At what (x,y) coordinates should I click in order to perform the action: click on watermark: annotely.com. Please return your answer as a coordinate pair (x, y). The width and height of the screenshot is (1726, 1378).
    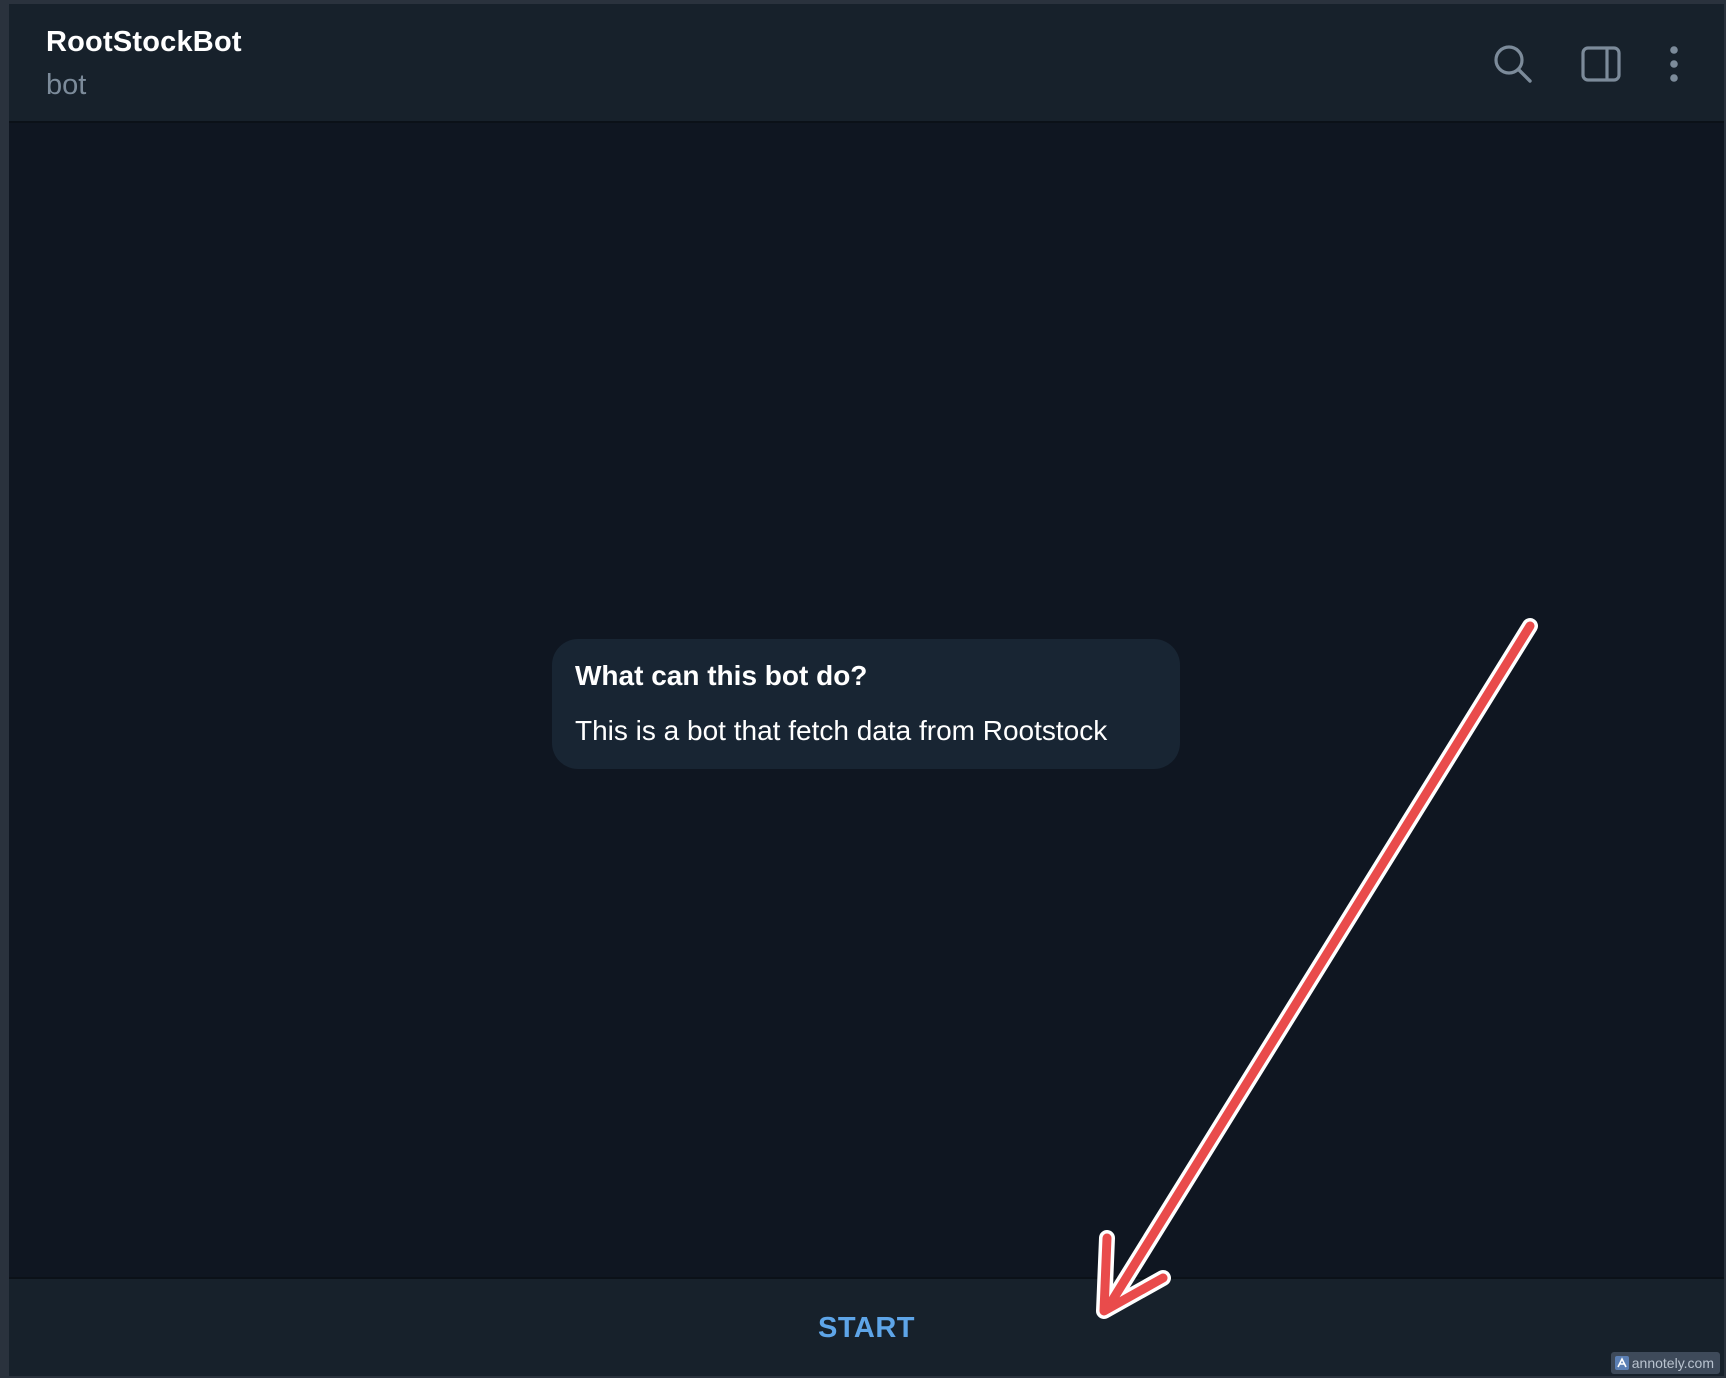
    Looking at the image, I should click on (1665, 1363).